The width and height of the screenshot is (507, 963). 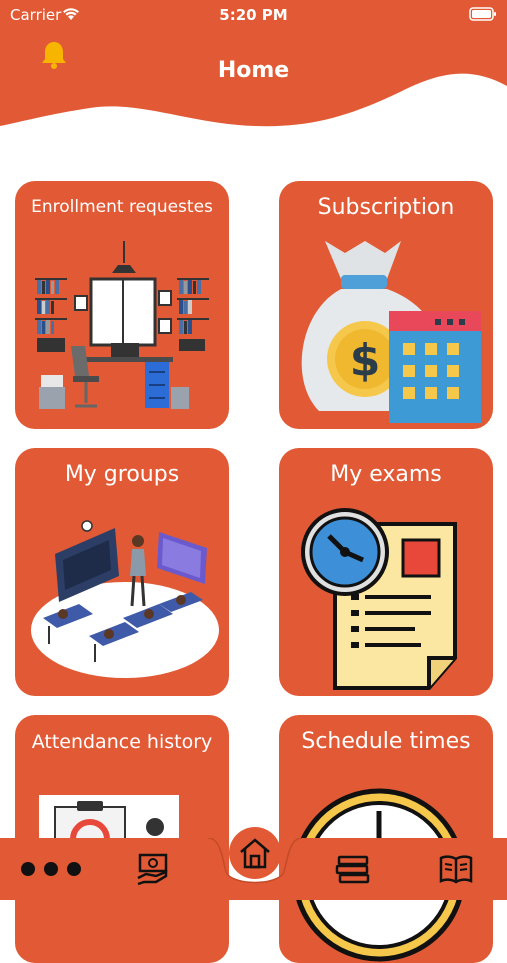 I want to click on battery-icon, so click(x=482, y=14).